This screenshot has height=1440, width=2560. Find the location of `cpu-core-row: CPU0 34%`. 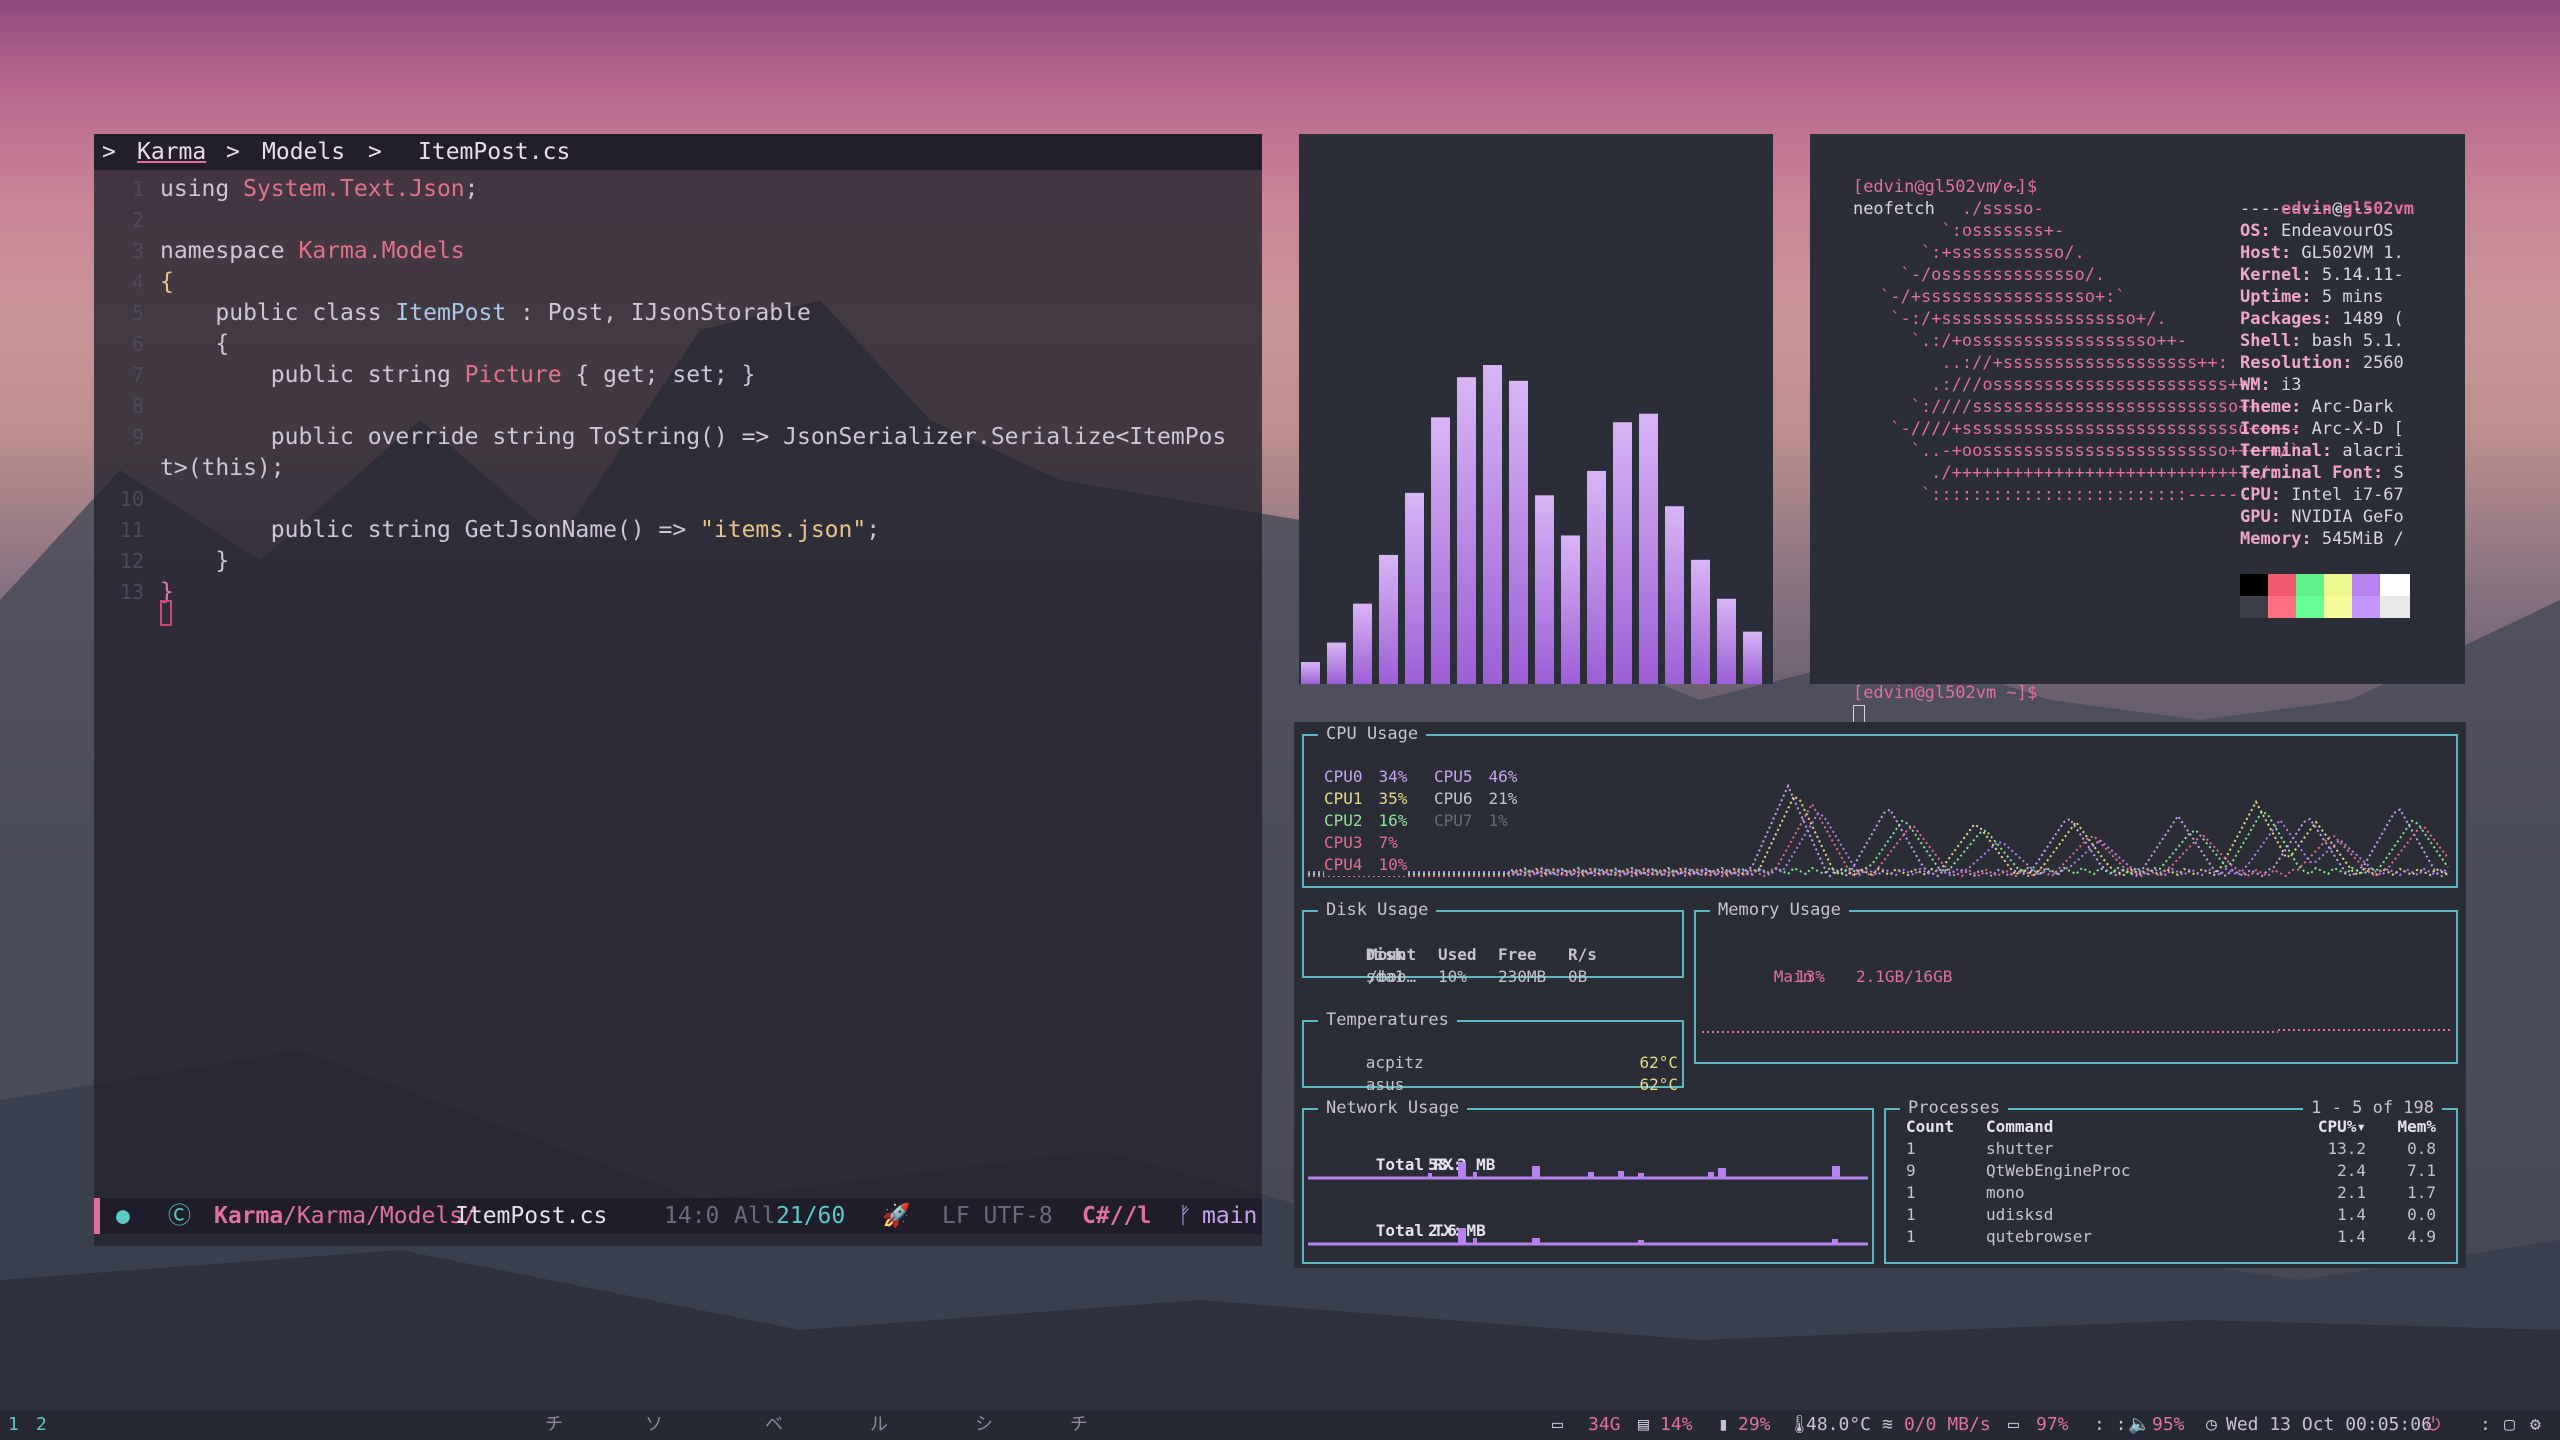

cpu-core-row: CPU0 34% is located at coordinates (1366, 777).